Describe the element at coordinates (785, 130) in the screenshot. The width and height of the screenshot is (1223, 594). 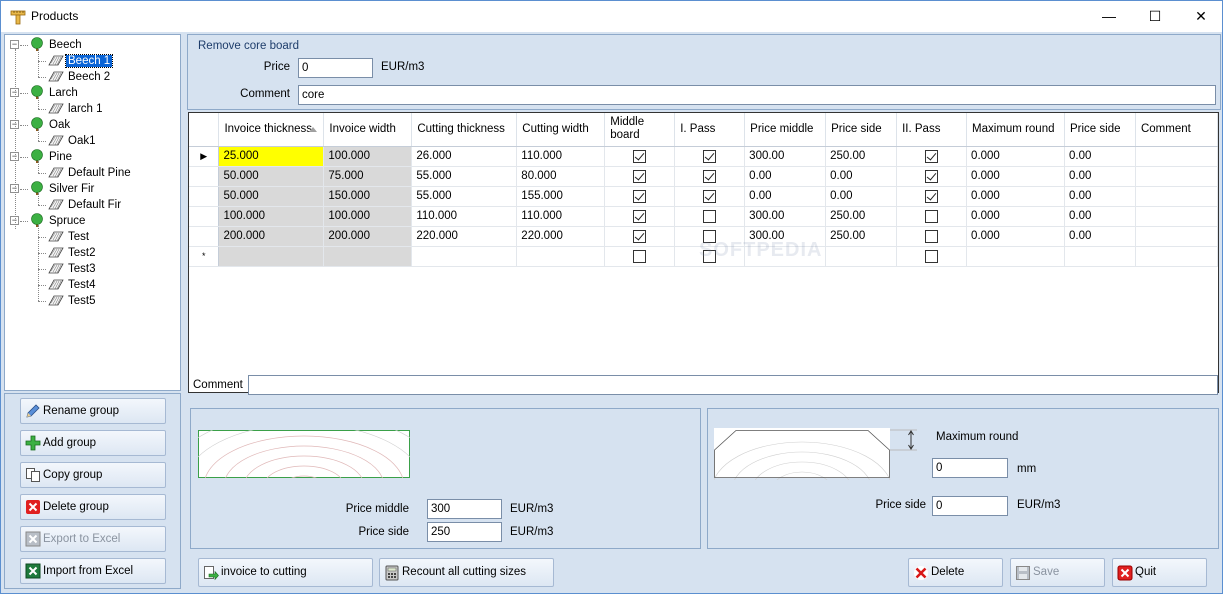
I see `column-header: Price middle` at that location.